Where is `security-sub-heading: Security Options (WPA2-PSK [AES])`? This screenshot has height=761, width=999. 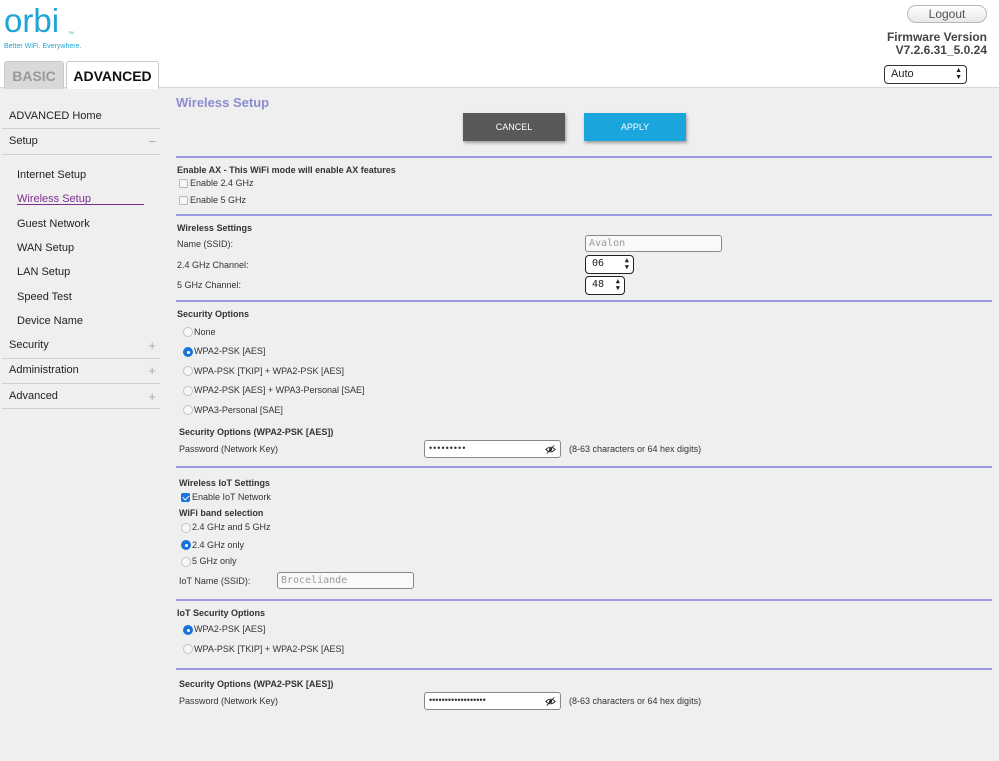 security-sub-heading: Security Options (WPA2-PSK [AES]) is located at coordinates (256, 432).